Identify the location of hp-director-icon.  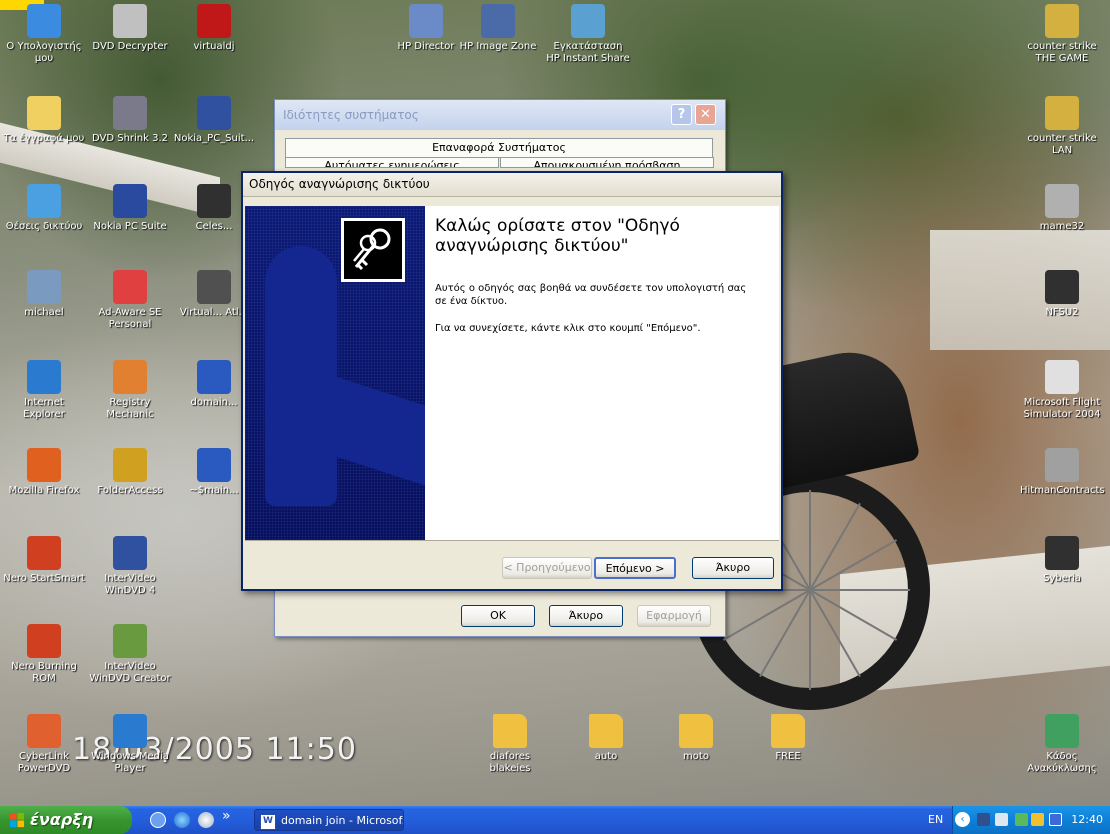
(426, 21).